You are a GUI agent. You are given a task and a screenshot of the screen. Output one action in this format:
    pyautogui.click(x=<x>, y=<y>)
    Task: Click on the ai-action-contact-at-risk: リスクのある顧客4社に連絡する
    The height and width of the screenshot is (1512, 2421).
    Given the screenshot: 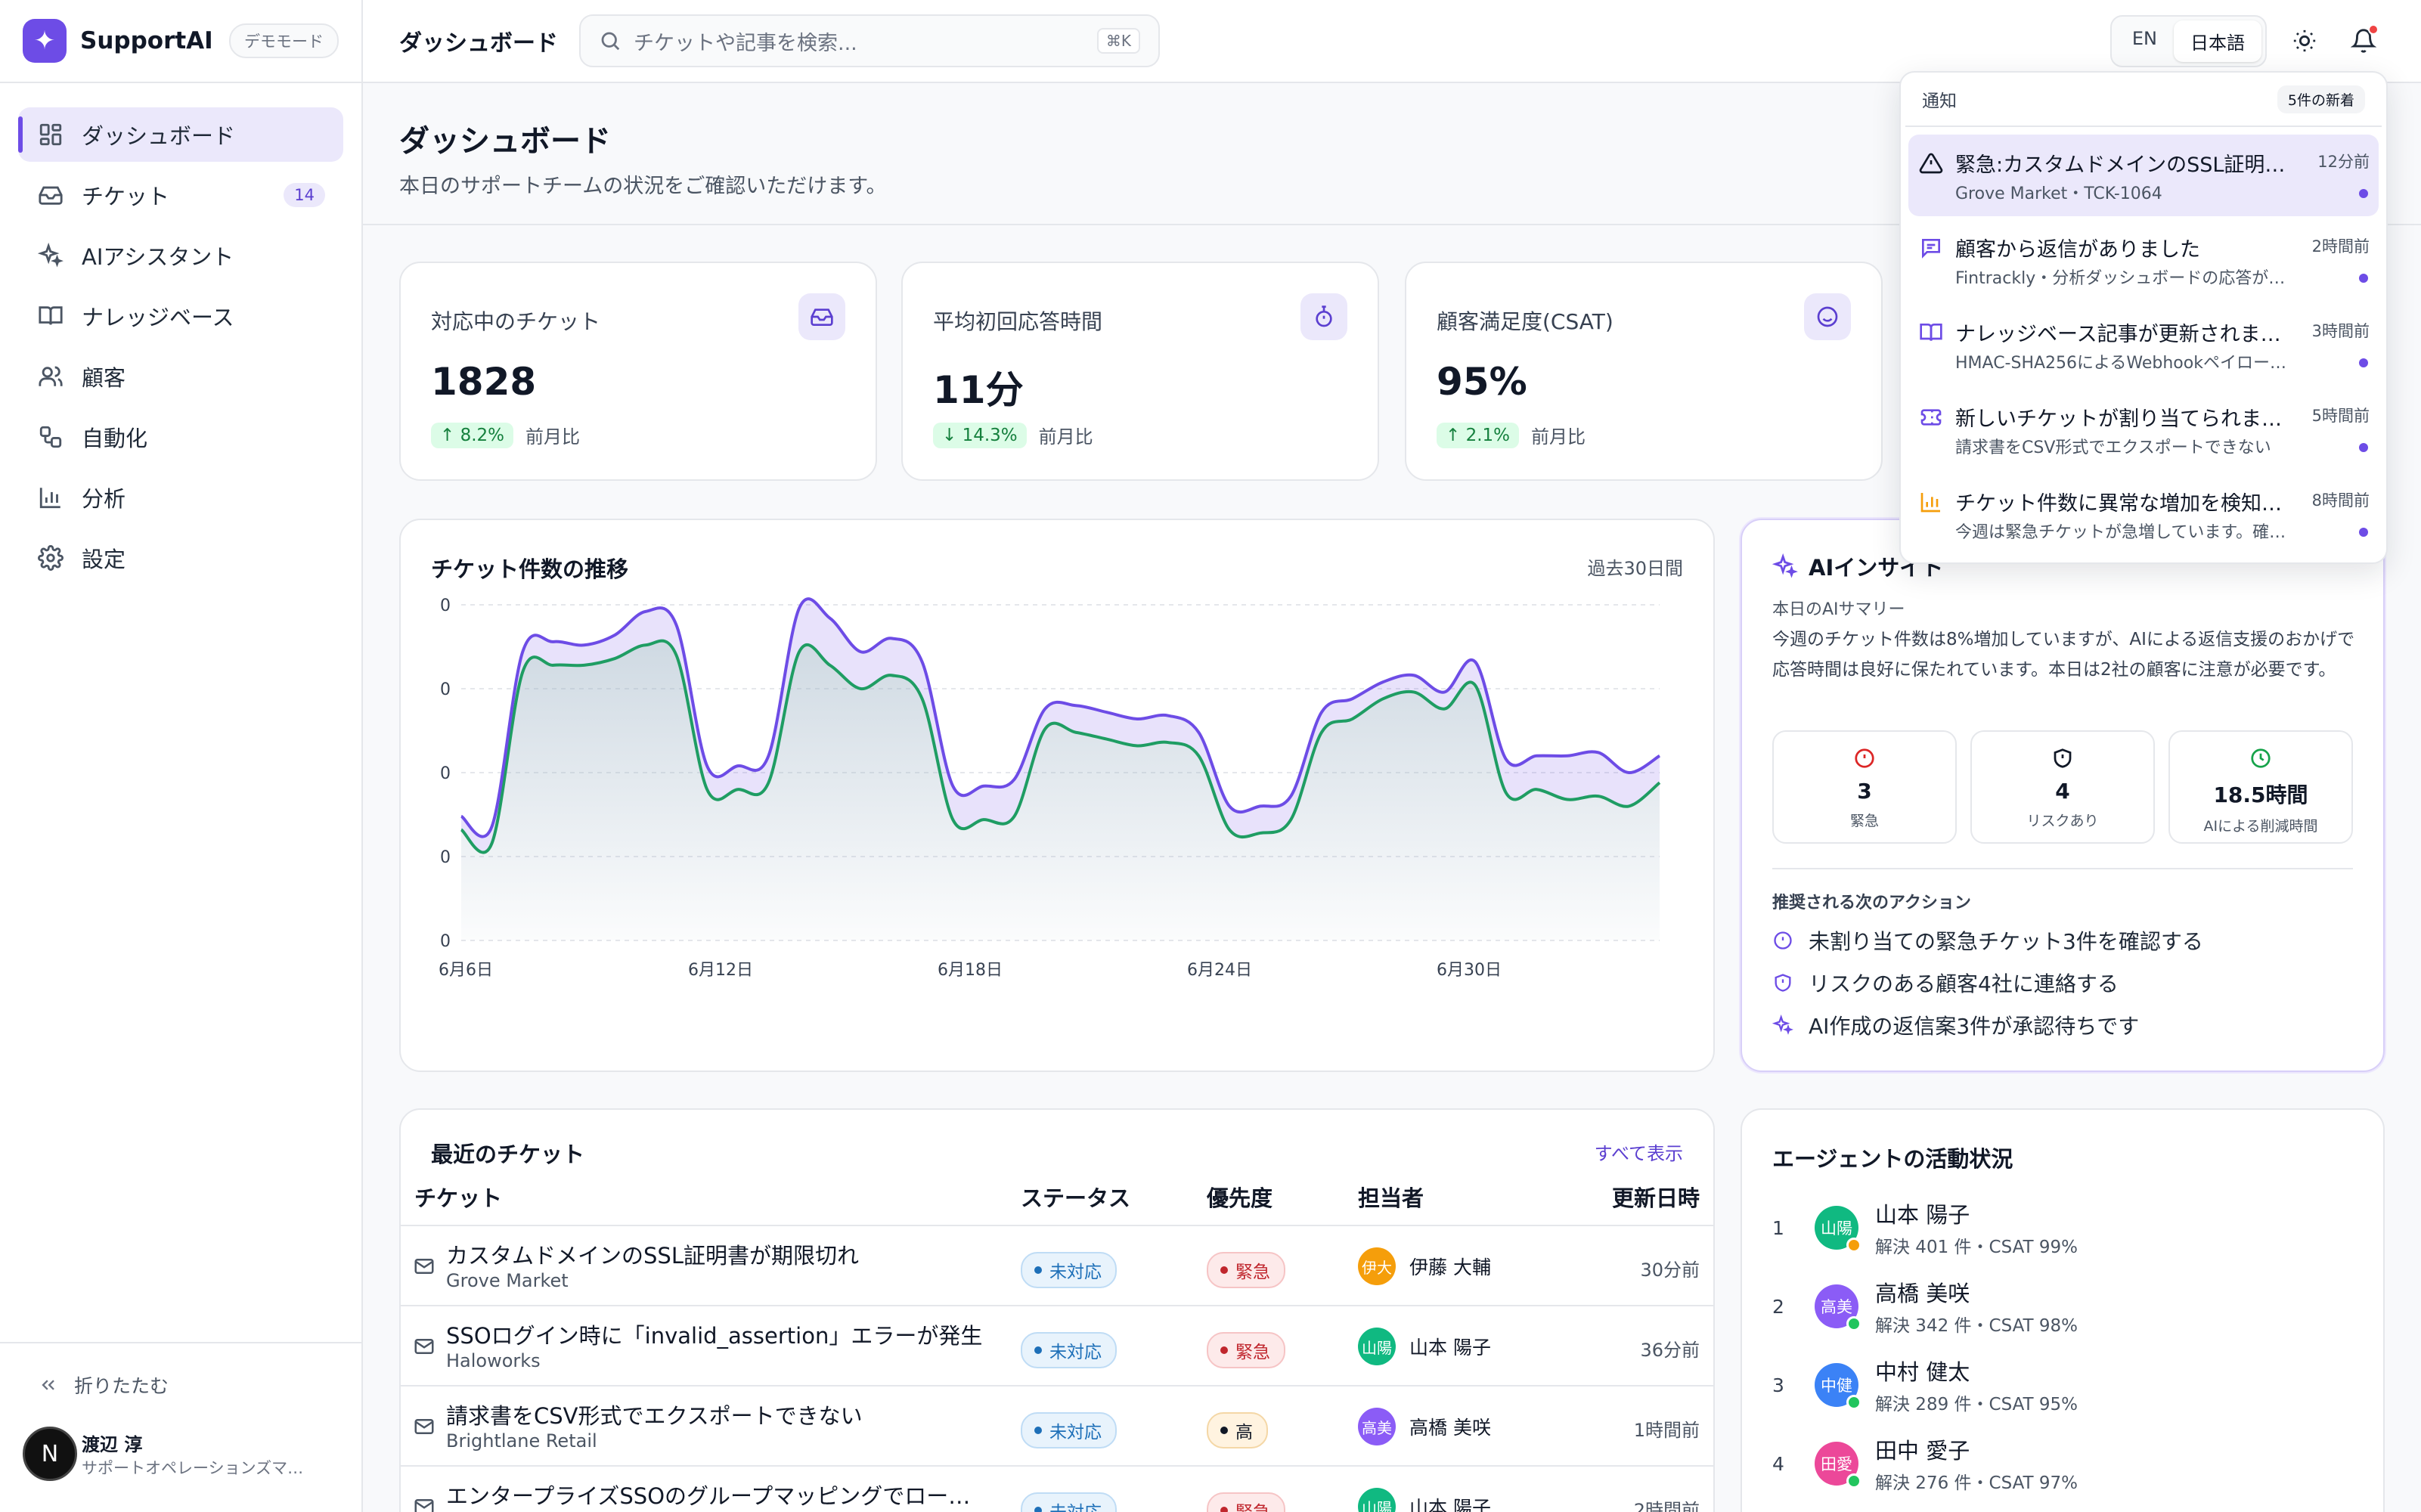 What is the action you would take?
    pyautogui.click(x=1945, y=983)
    